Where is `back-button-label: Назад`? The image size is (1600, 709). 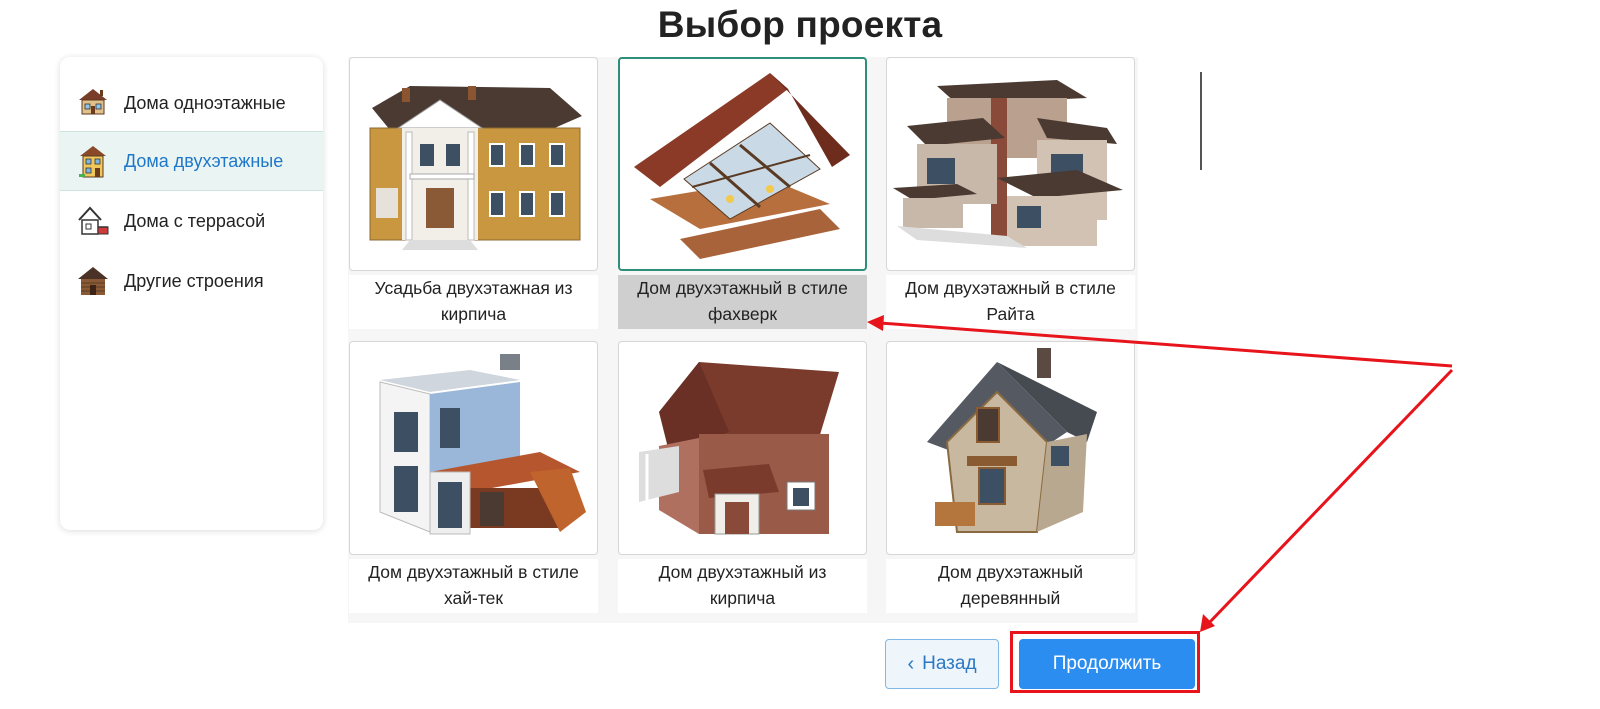
back-button-label: Назад is located at coordinates (949, 663).